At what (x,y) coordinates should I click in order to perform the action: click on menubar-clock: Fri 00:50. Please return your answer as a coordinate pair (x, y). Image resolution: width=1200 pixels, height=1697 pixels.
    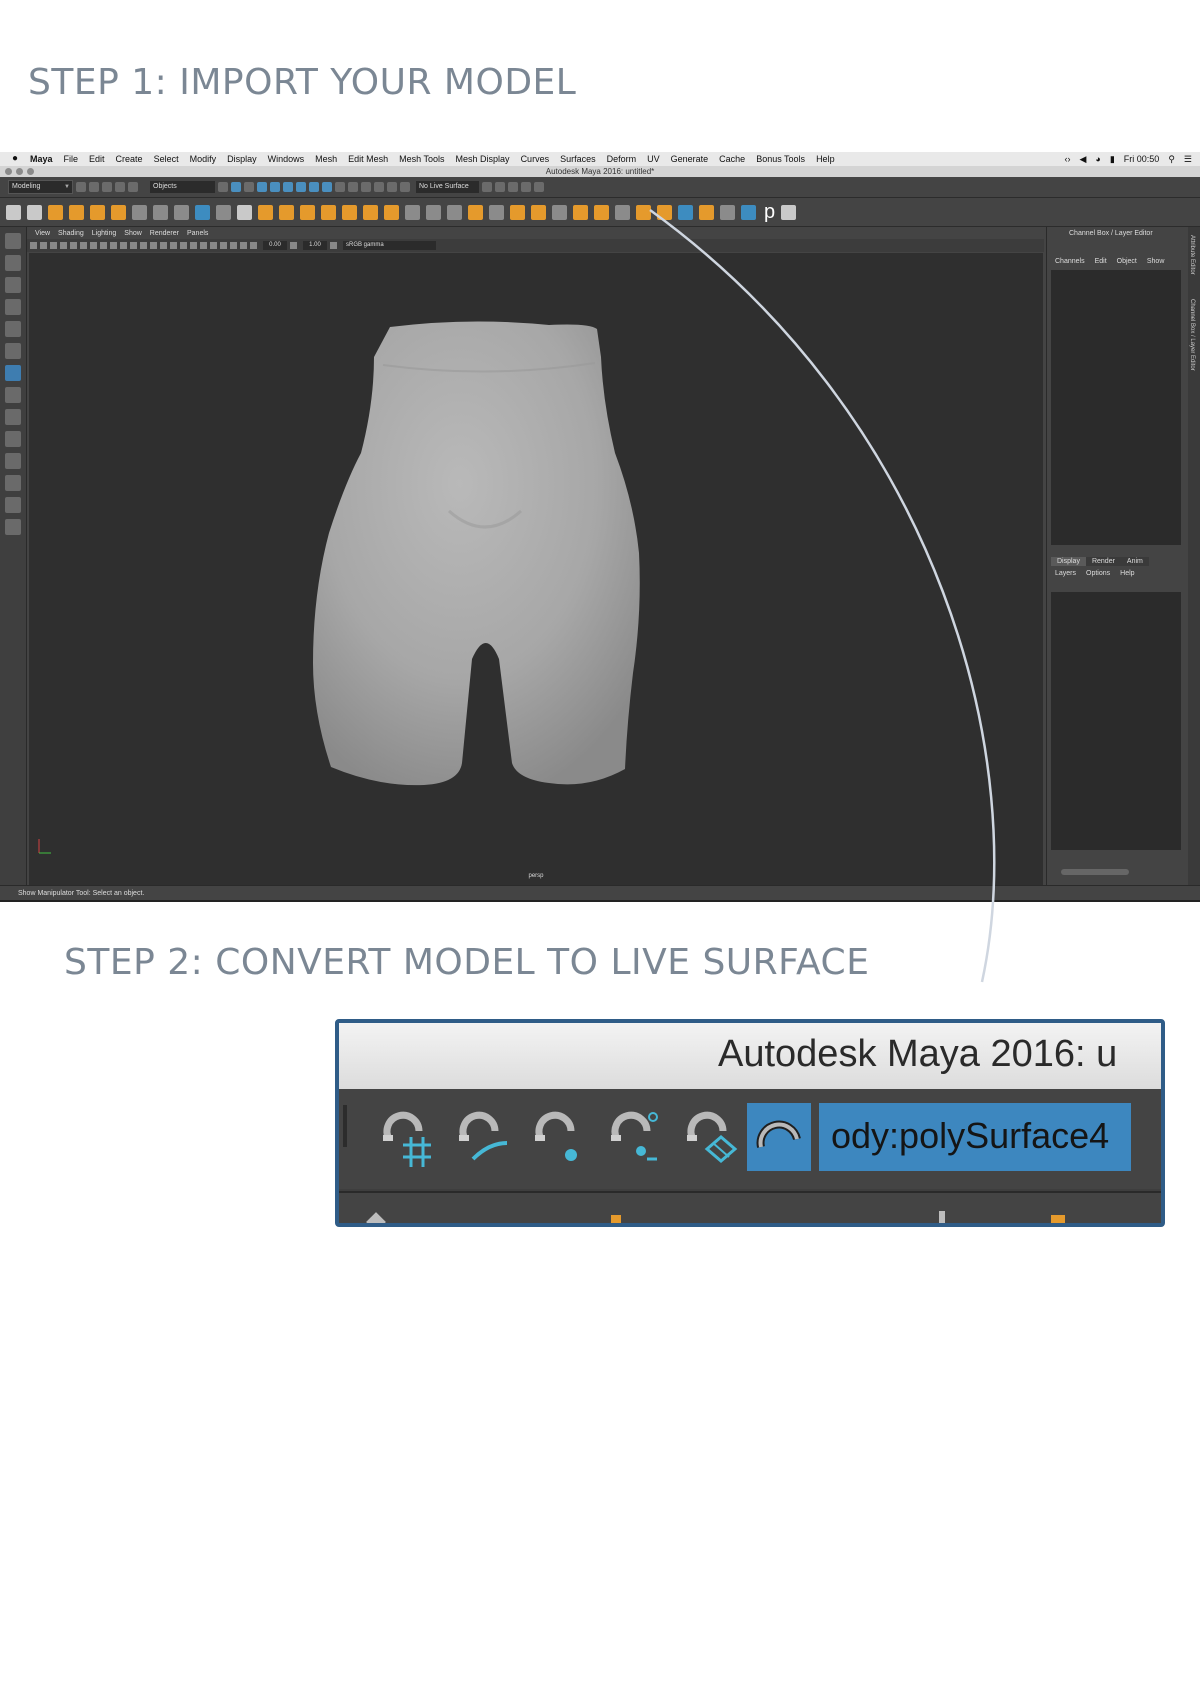
    Looking at the image, I should click on (1142, 159).